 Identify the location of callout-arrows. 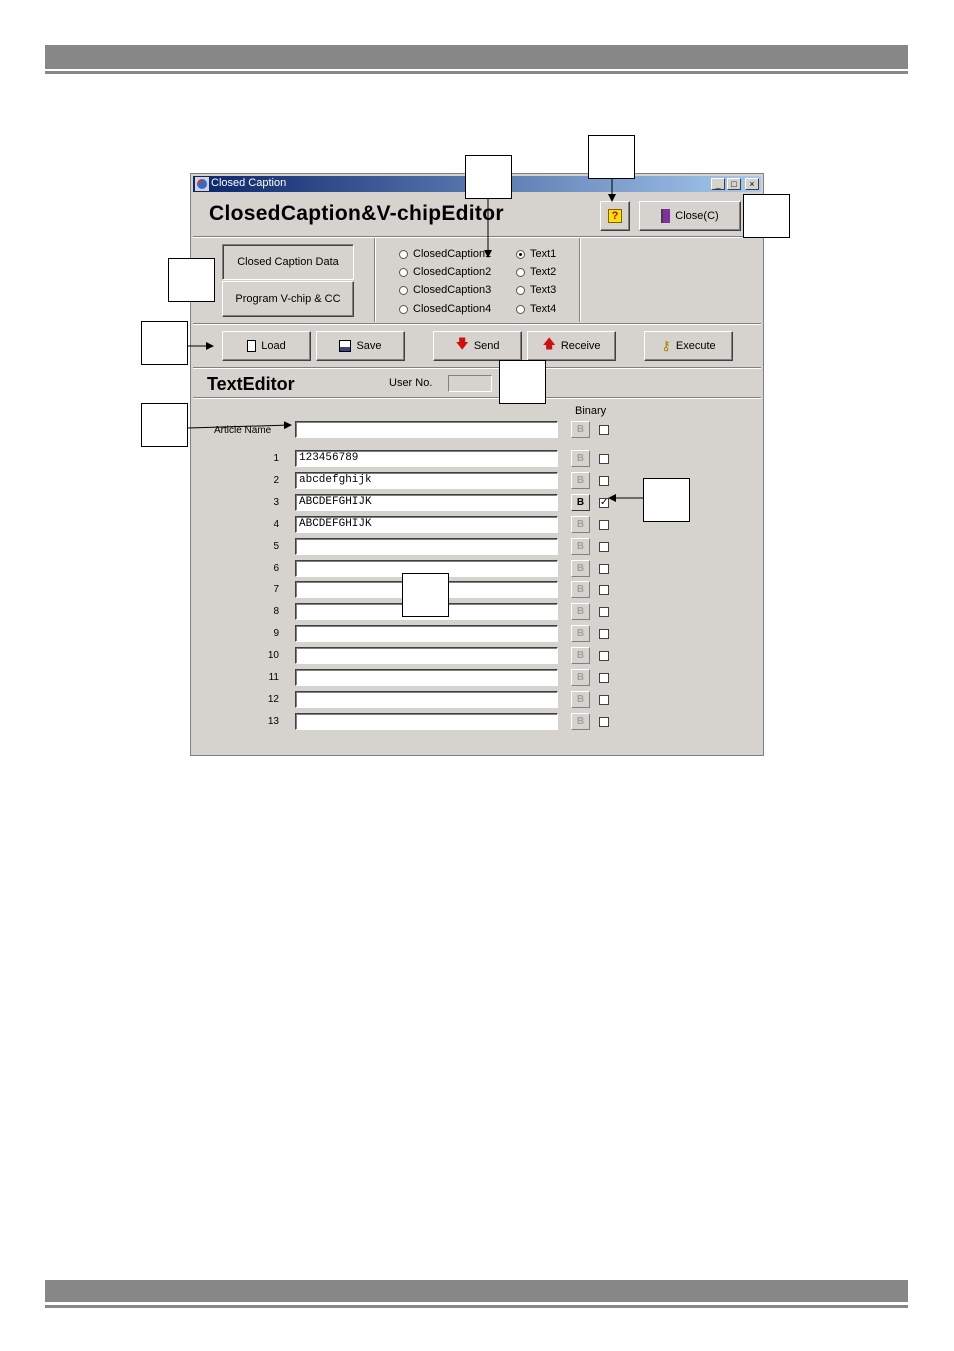
(415, 340).